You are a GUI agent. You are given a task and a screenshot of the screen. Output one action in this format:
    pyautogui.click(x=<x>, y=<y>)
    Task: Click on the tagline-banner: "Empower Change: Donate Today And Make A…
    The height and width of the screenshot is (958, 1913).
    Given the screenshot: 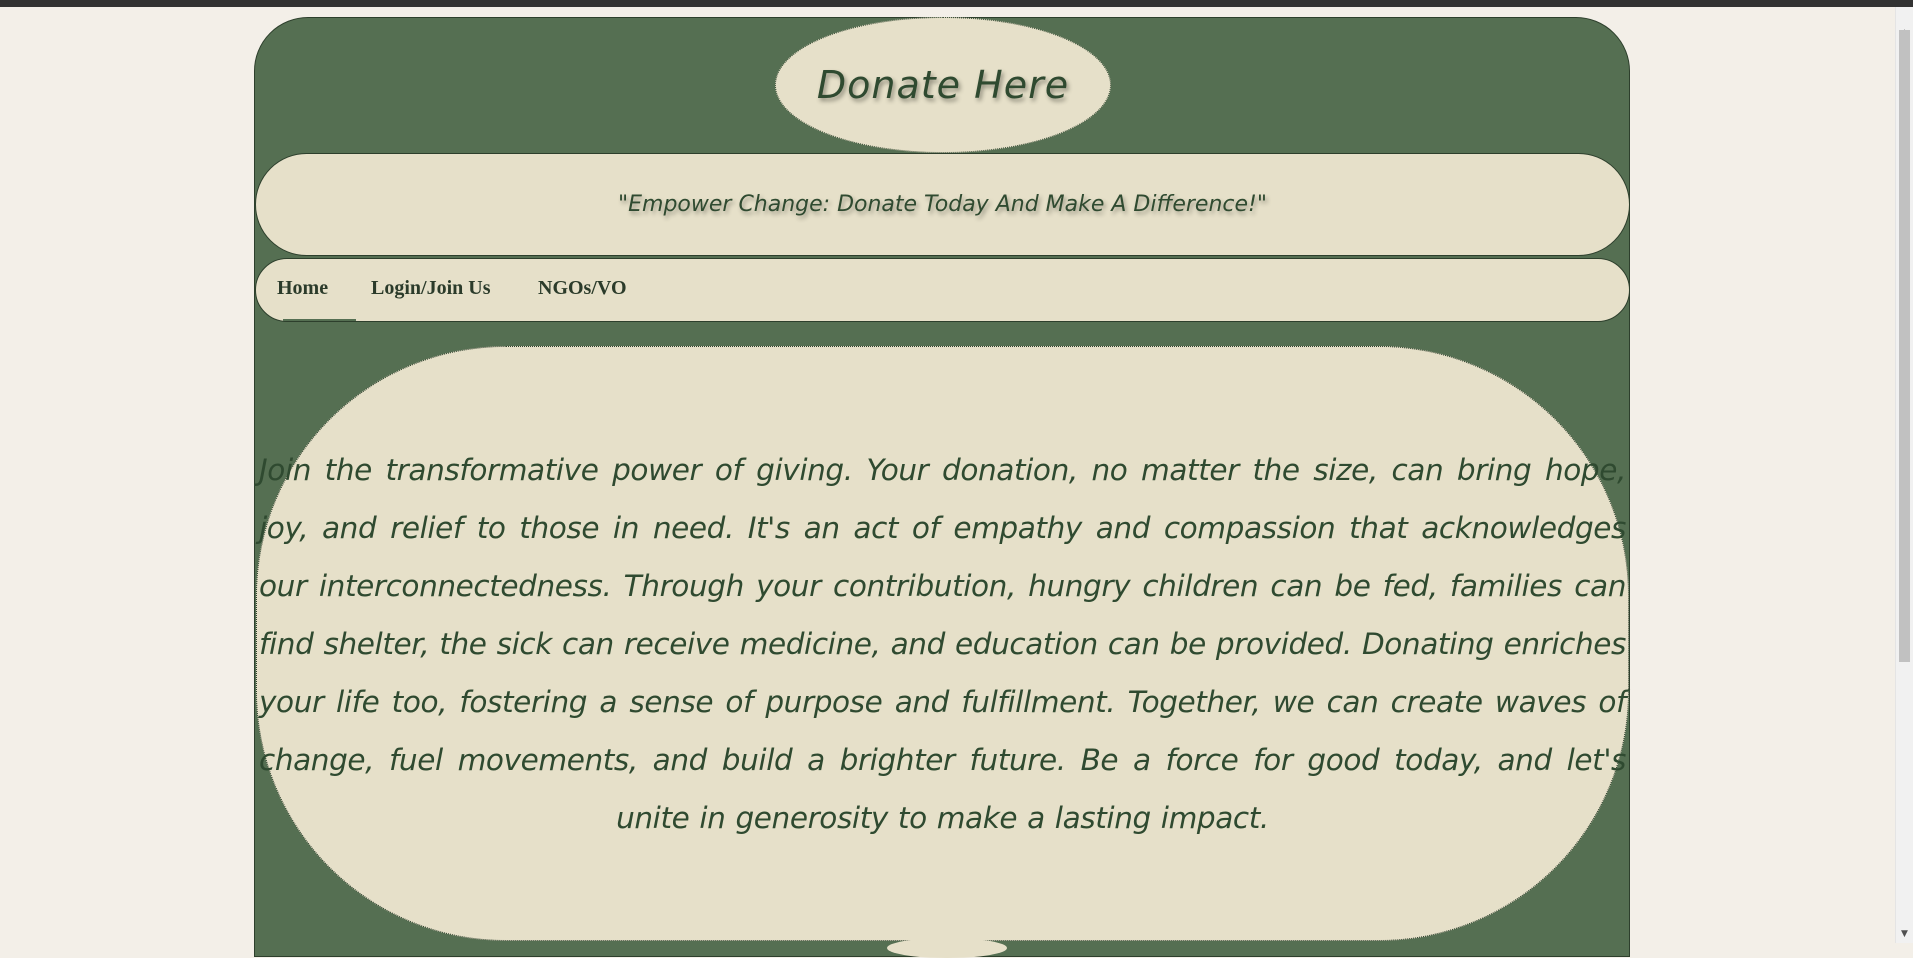 What is the action you would take?
    pyautogui.click(x=942, y=204)
    